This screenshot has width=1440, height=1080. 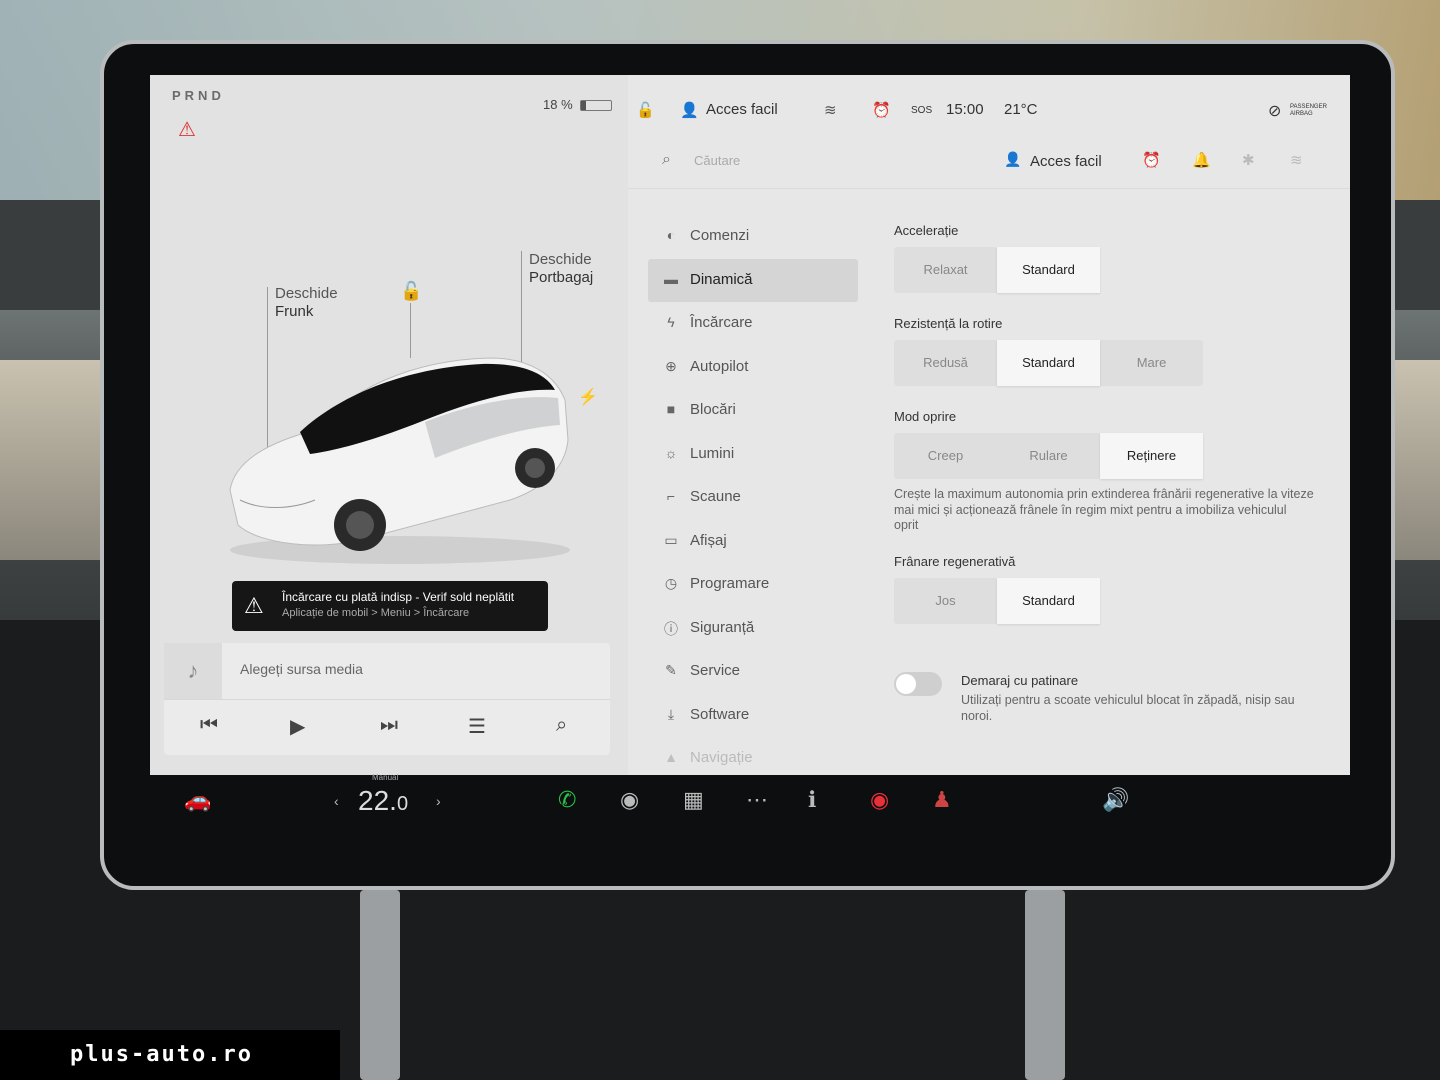 What do you see at coordinates (301, 669) in the screenshot?
I see `media-source-button: Alegeți sursa media` at bounding box center [301, 669].